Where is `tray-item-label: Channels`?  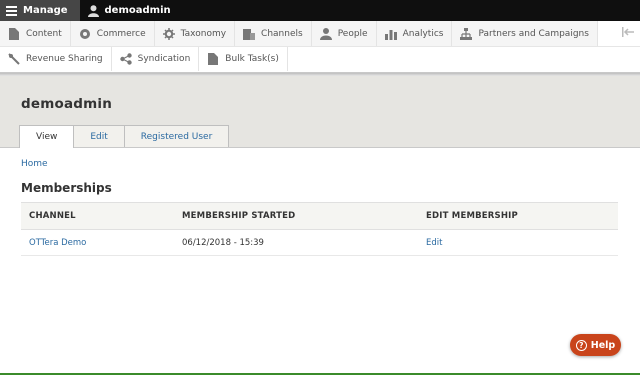
tray-item-label: Channels is located at coordinates (282, 33).